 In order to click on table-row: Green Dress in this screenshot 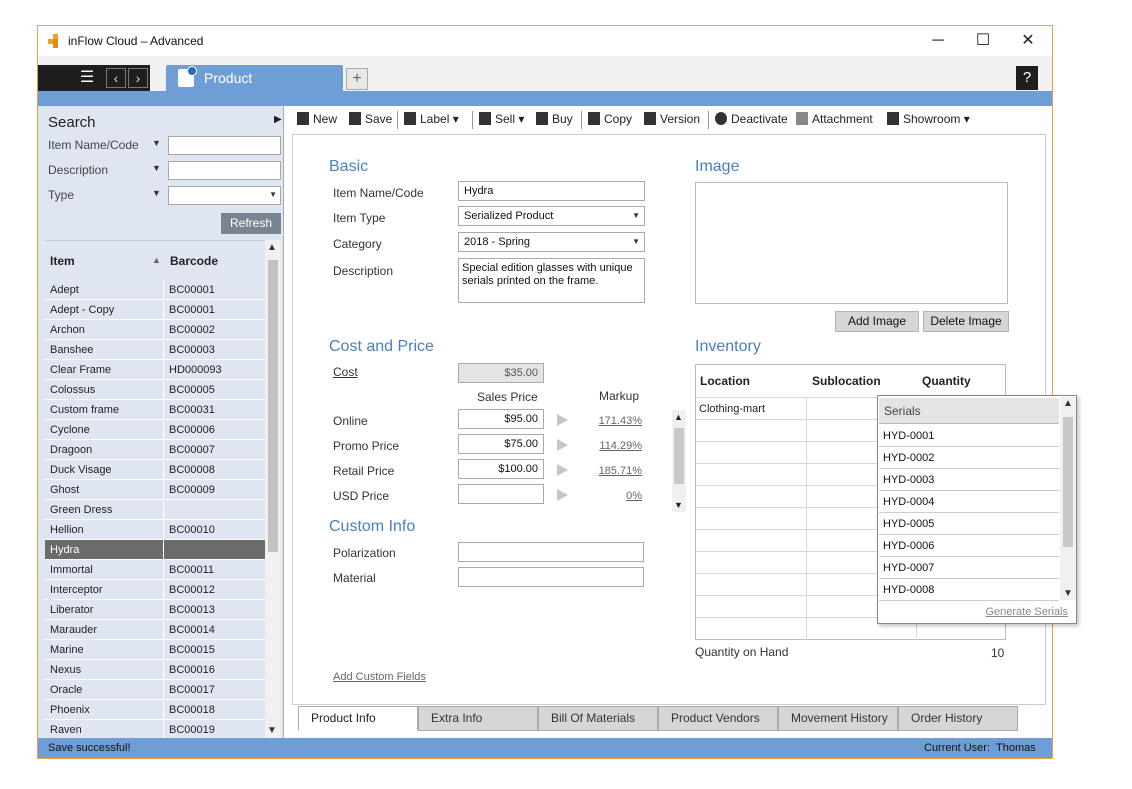, I will do `click(155, 510)`.